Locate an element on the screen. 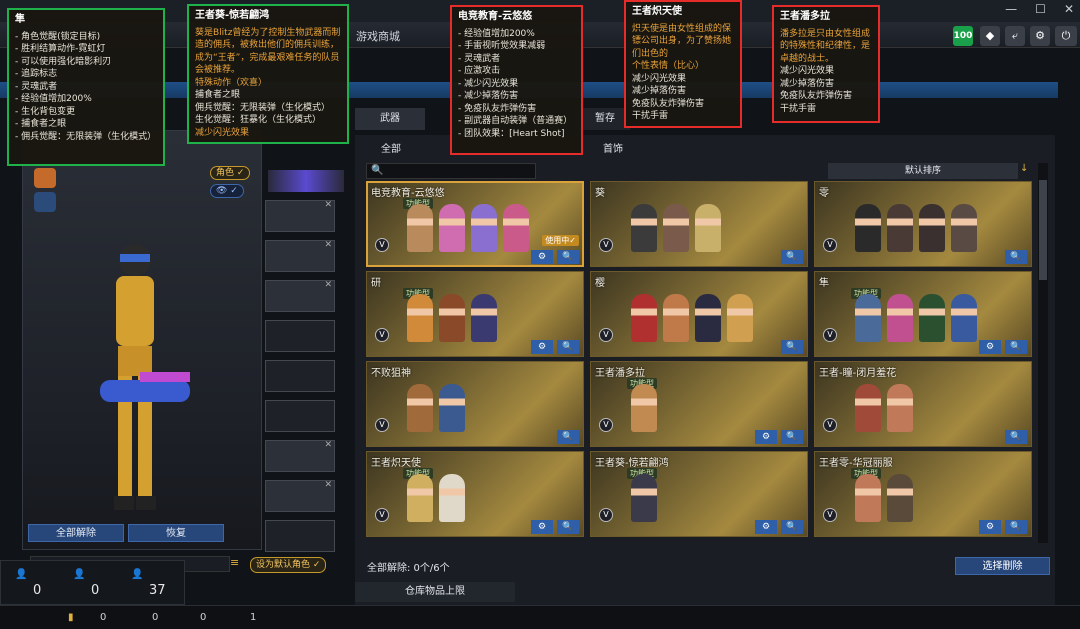 The image size is (1080, 629). level-badge: 100 is located at coordinates (963, 36).